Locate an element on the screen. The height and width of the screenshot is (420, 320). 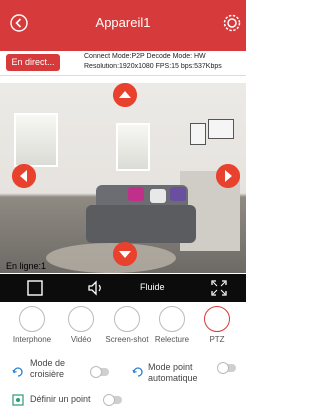
pan-left-arrow-icon is located at coordinates (24, 176).